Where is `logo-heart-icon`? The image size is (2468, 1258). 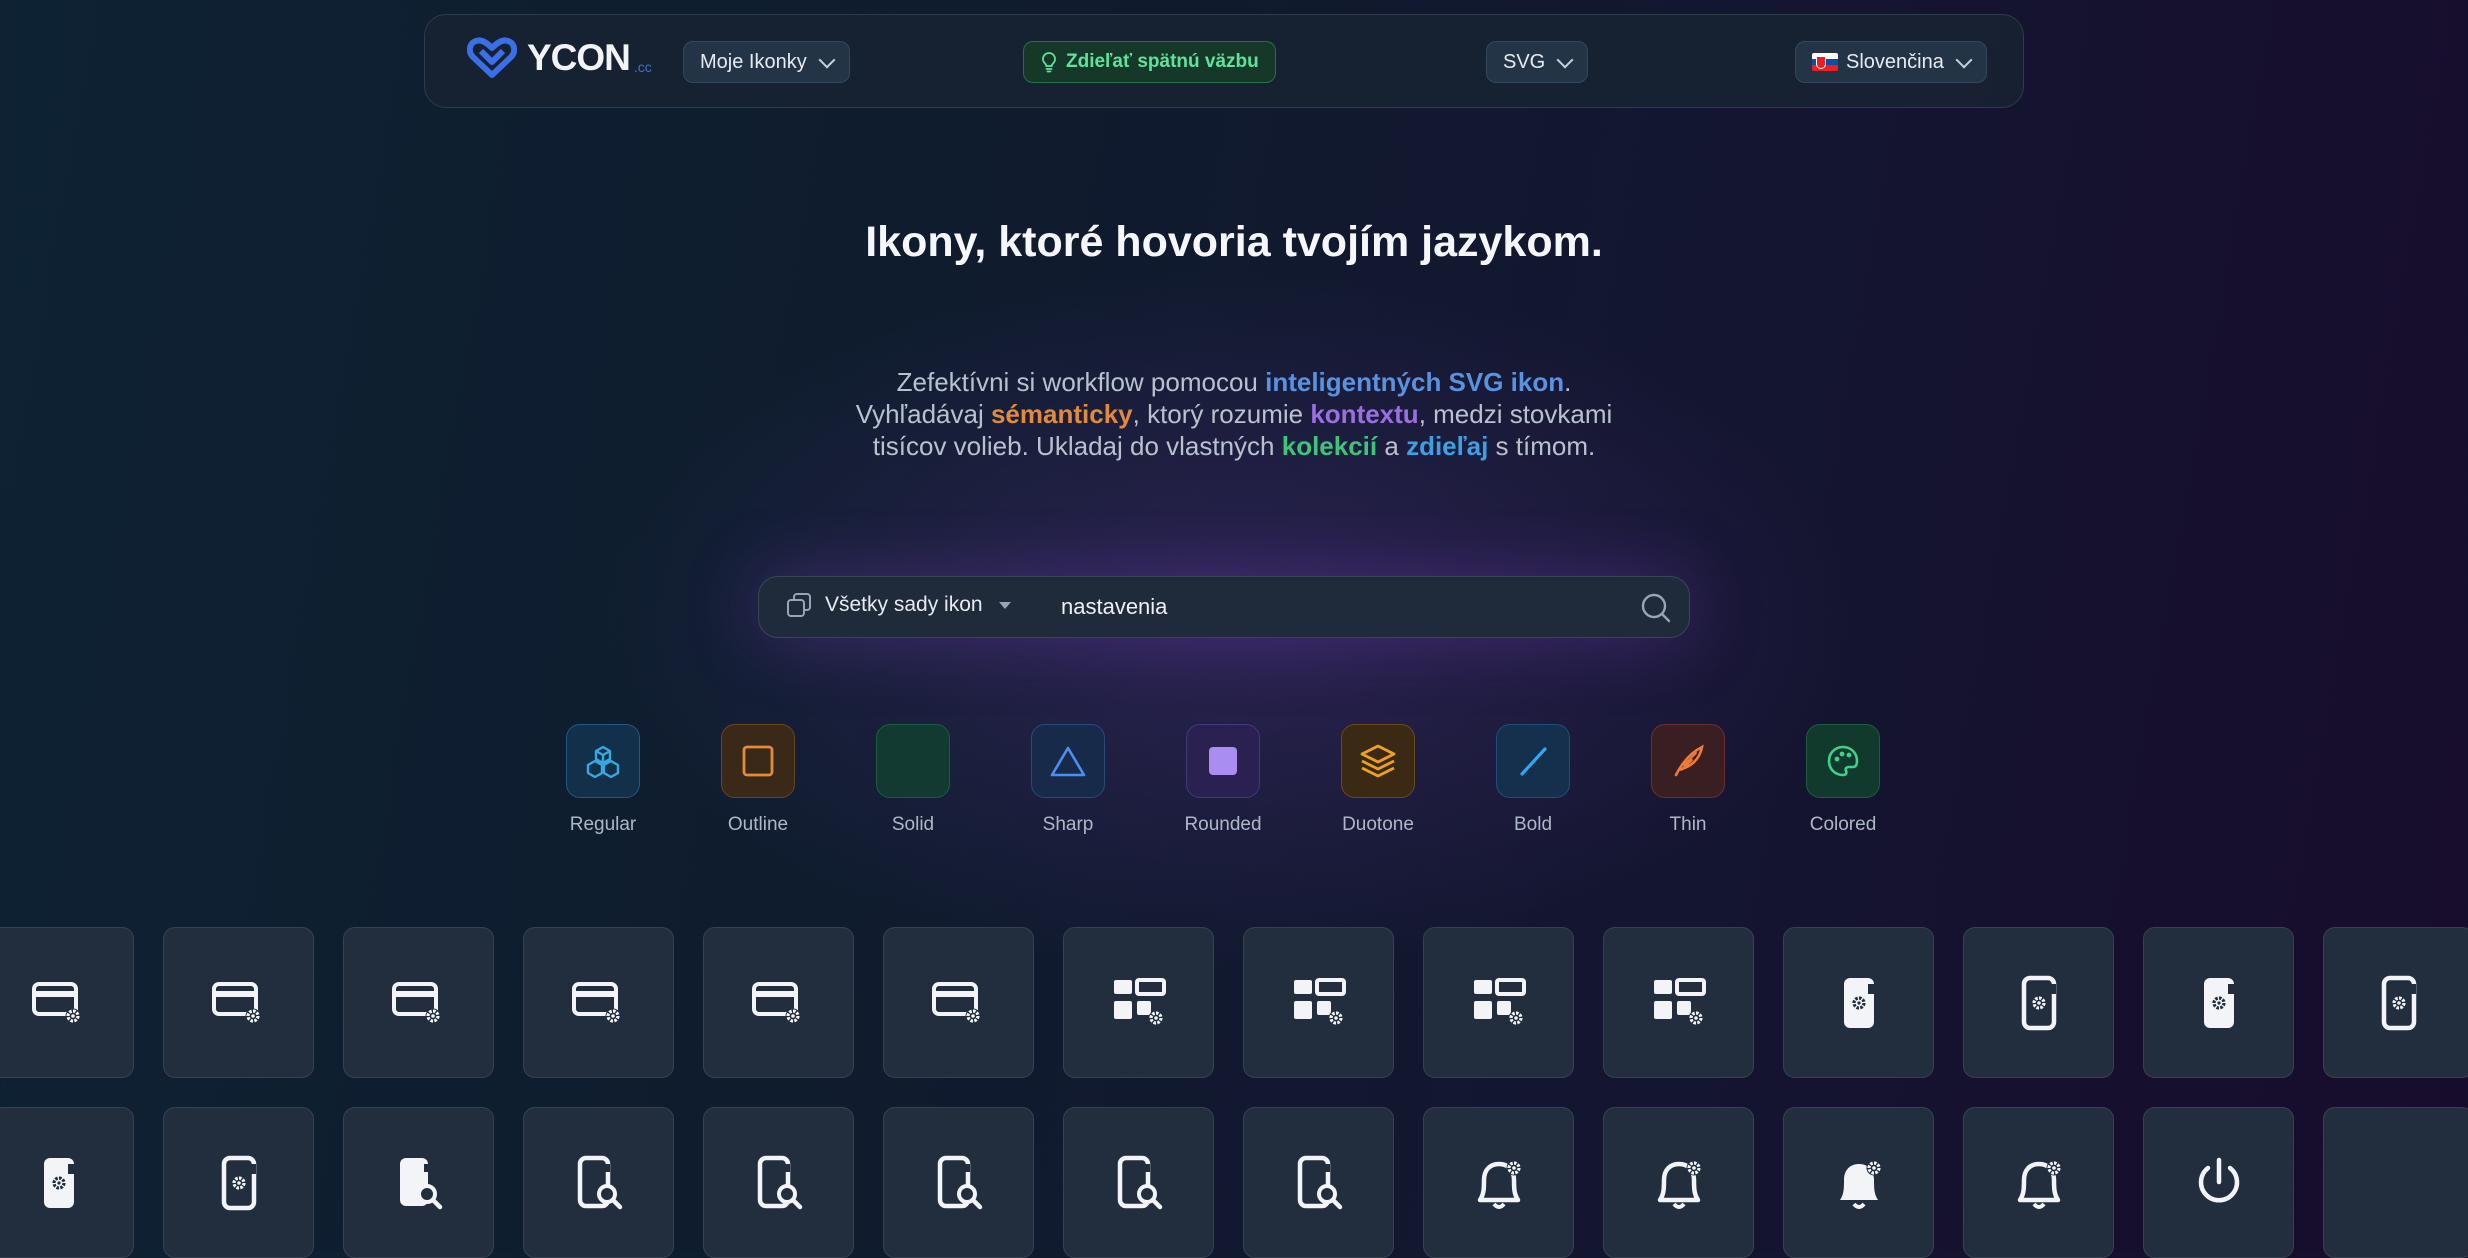
logo-heart-icon is located at coordinates (492, 57).